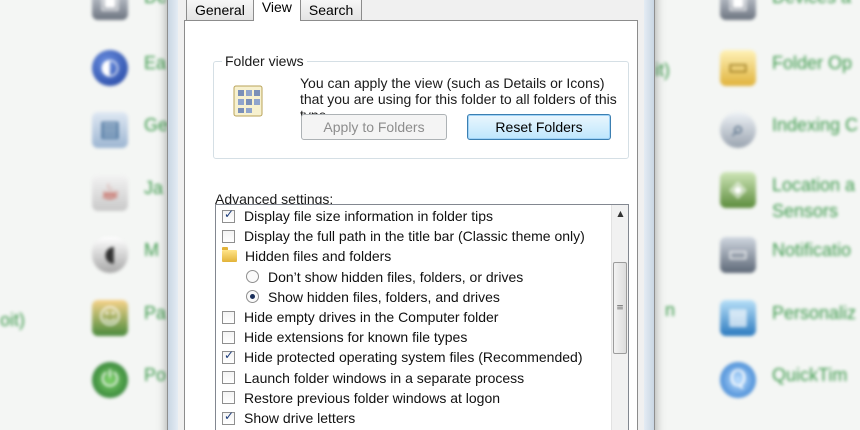 The height and width of the screenshot is (430, 860). I want to click on notification-icon: ▭, so click(738, 255).